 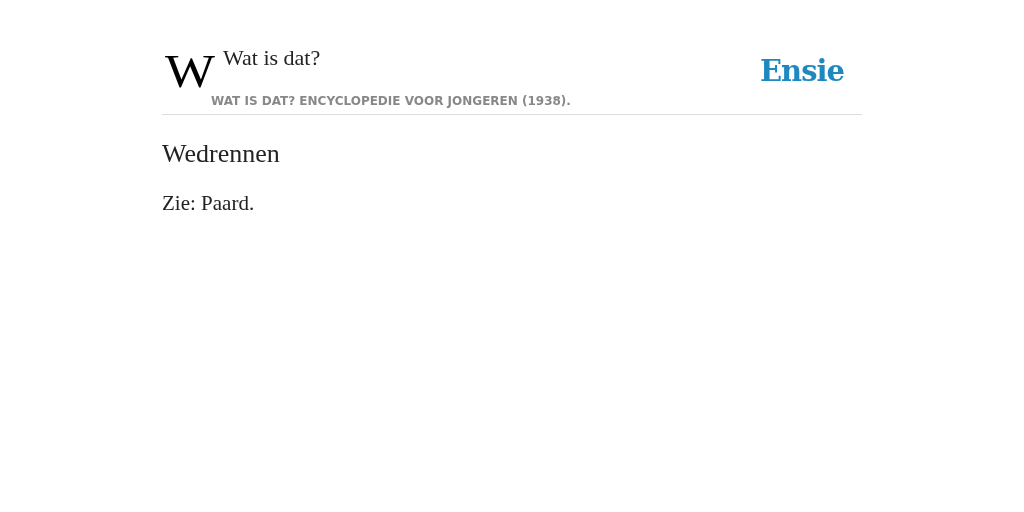 What do you see at coordinates (191, 72) in the screenshot?
I see `logo-icon: W` at bounding box center [191, 72].